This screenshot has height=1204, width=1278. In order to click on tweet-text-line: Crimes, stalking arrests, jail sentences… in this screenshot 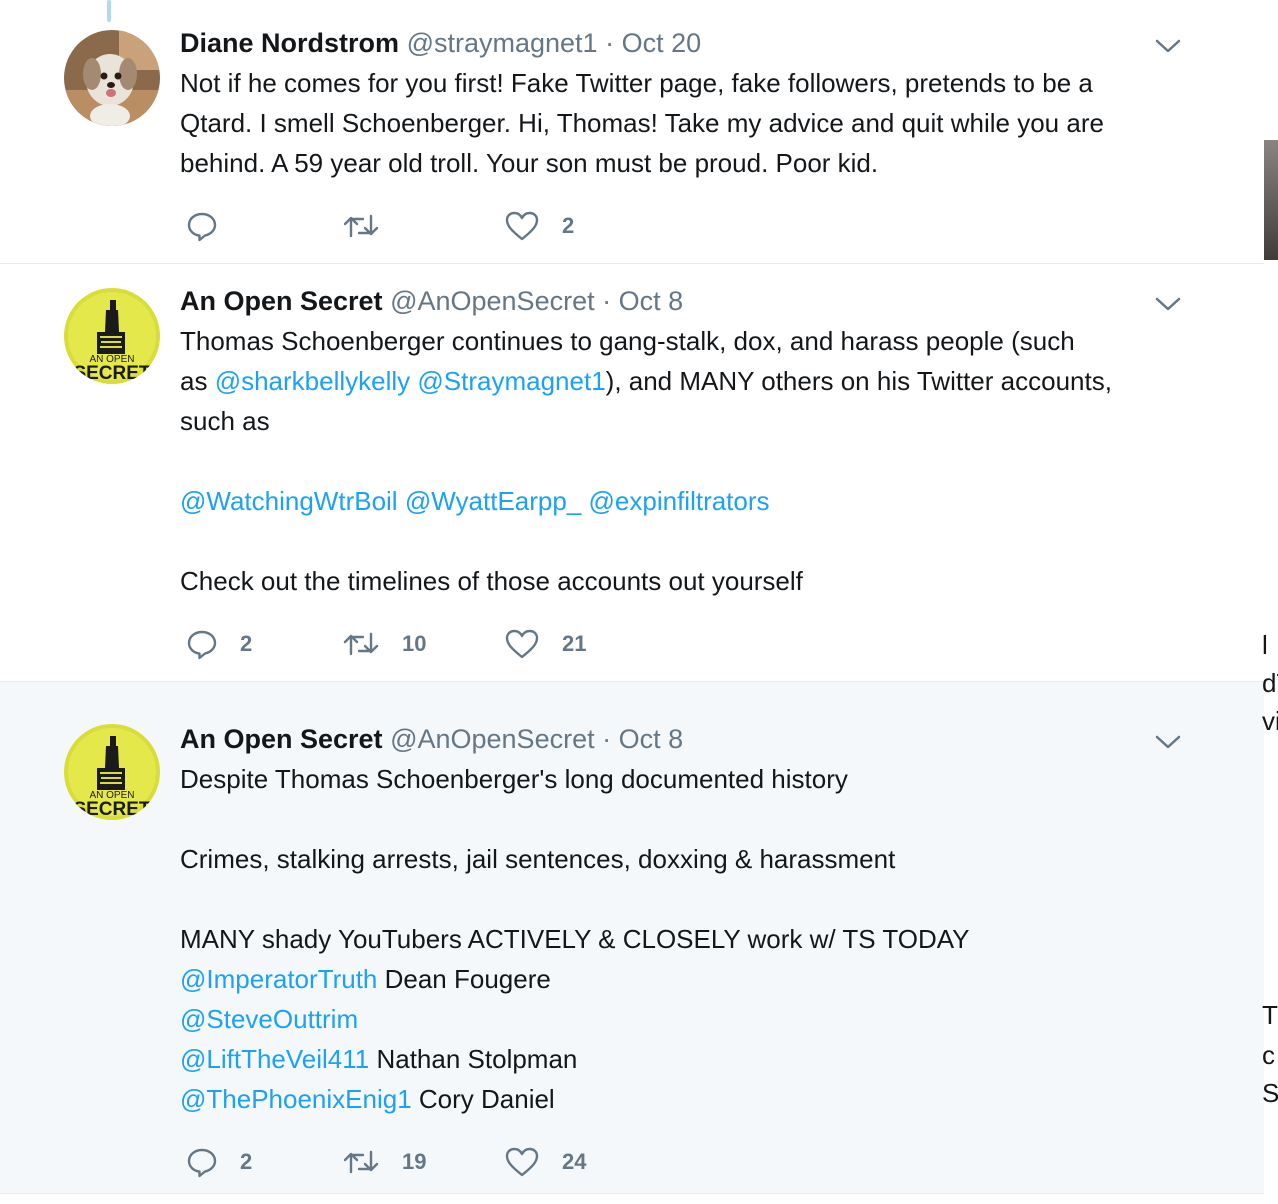, I will do `click(695, 859)`.